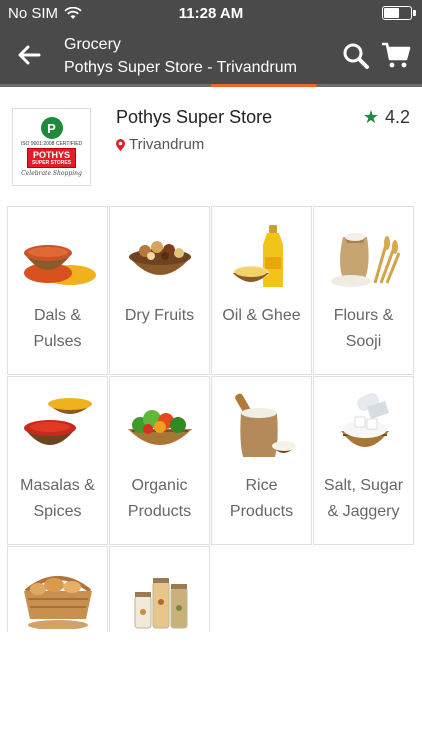 The image size is (422, 750). What do you see at coordinates (59, 265) in the screenshot?
I see `dals-icon` at bounding box center [59, 265].